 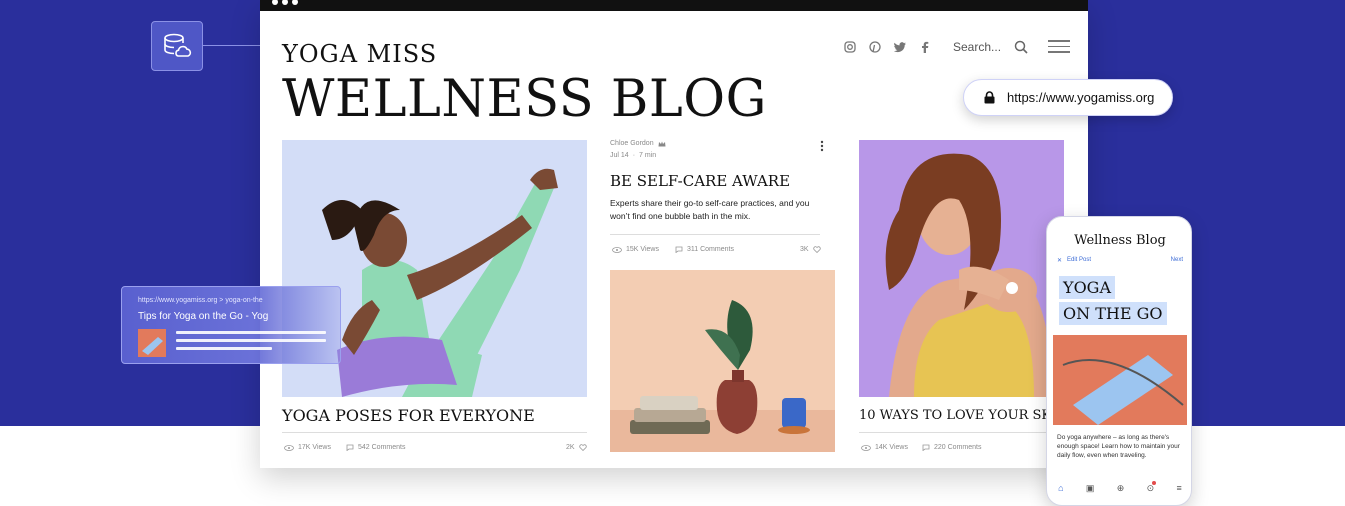 What do you see at coordinates (722, 361) in the screenshot?
I see `post-image-still-life` at bounding box center [722, 361].